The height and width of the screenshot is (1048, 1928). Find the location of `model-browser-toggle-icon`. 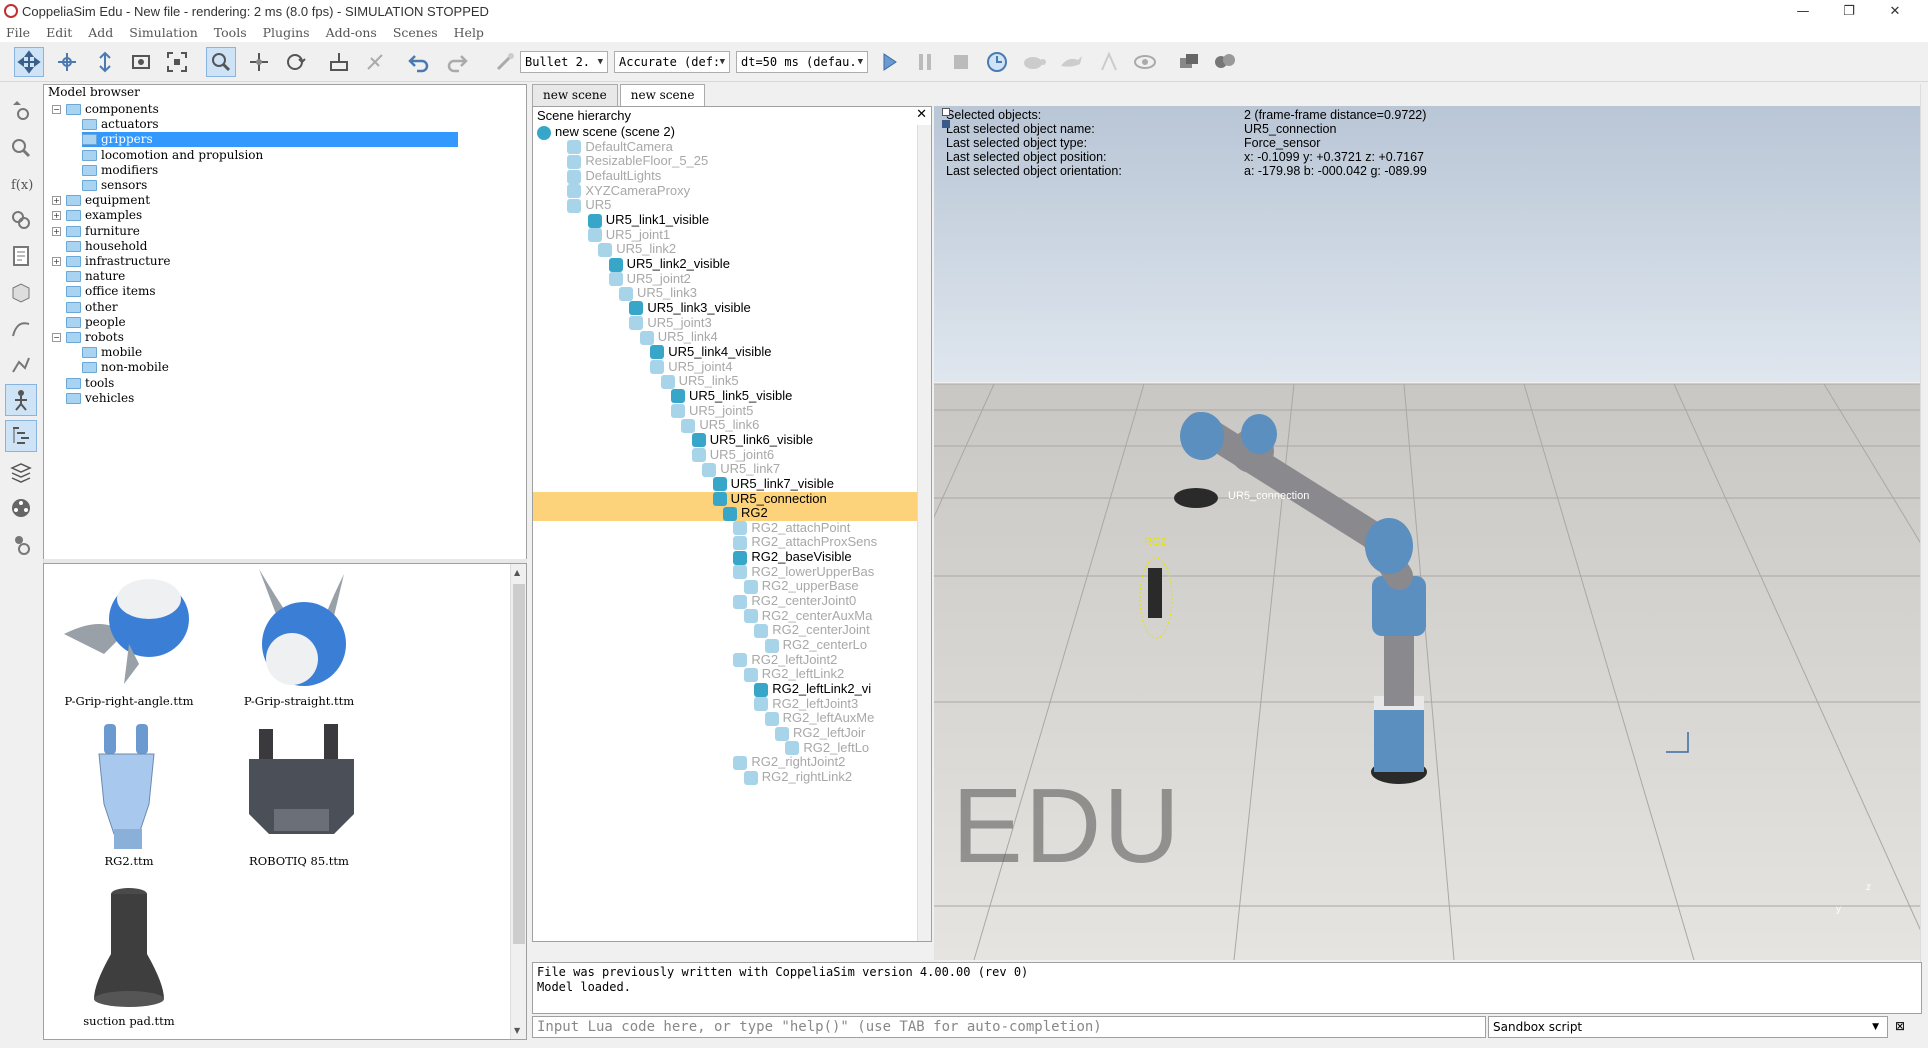

model-browser-toggle-icon is located at coordinates (21, 400).